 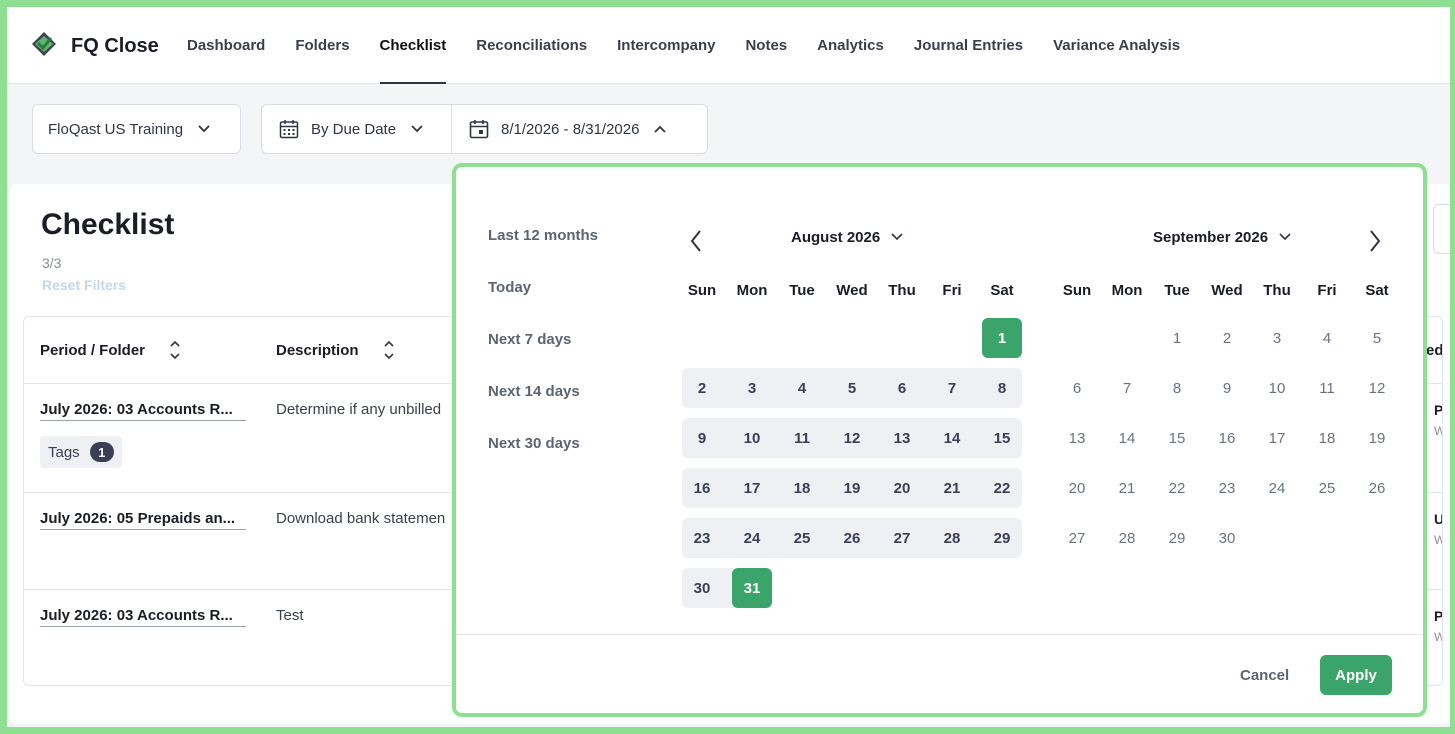 What do you see at coordinates (579, 129) in the screenshot?
I see `date-range-button: 8/1/2026 - 8/31/2026` at bounding box center [579, 129].